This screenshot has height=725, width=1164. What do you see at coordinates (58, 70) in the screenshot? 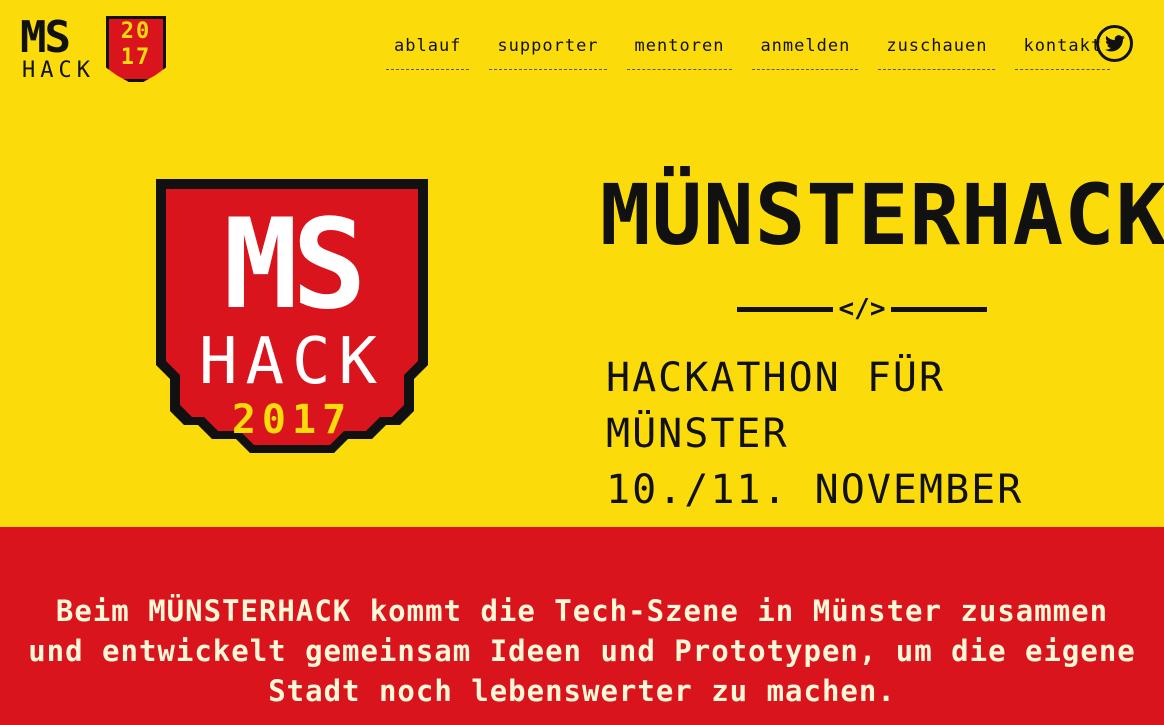
I see `logo-hack-text: HACK` at bounding box center [58, 70].